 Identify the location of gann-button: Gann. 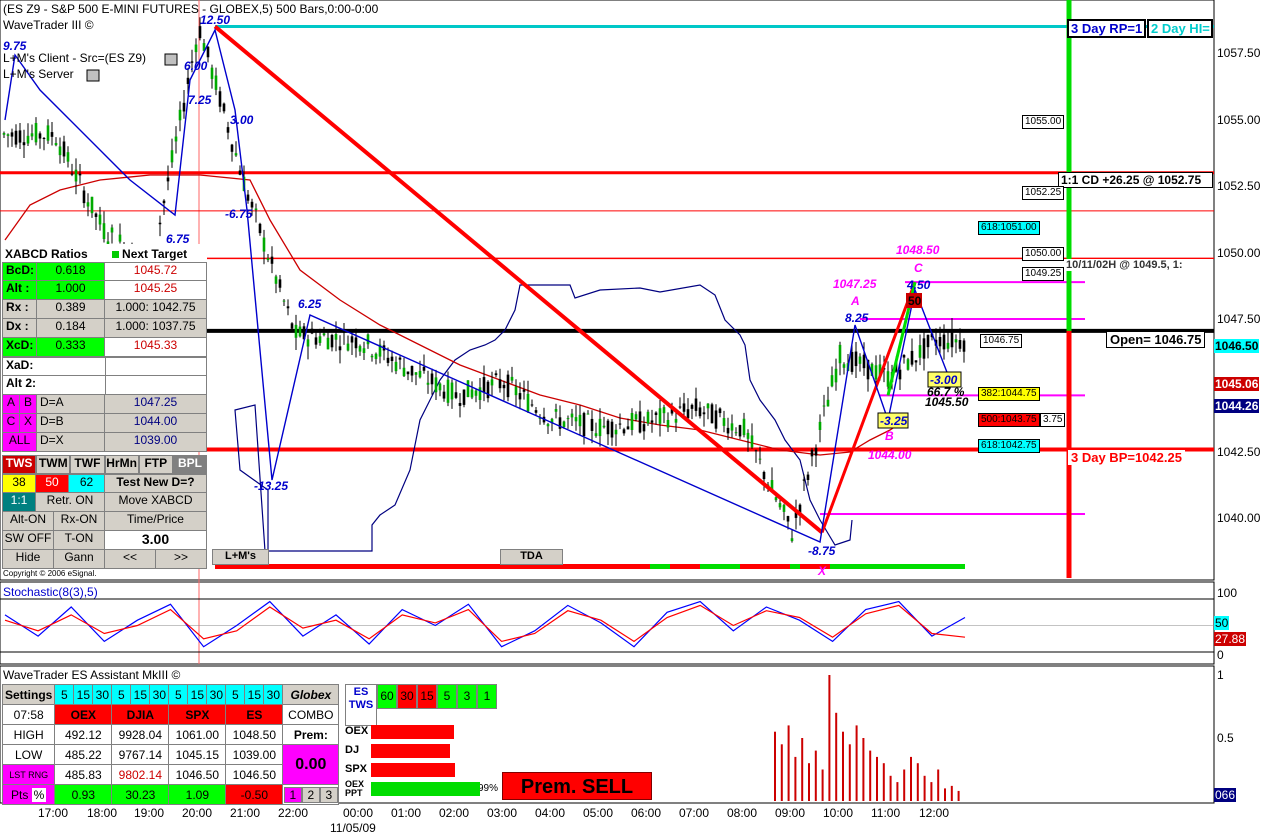
(79, 559).